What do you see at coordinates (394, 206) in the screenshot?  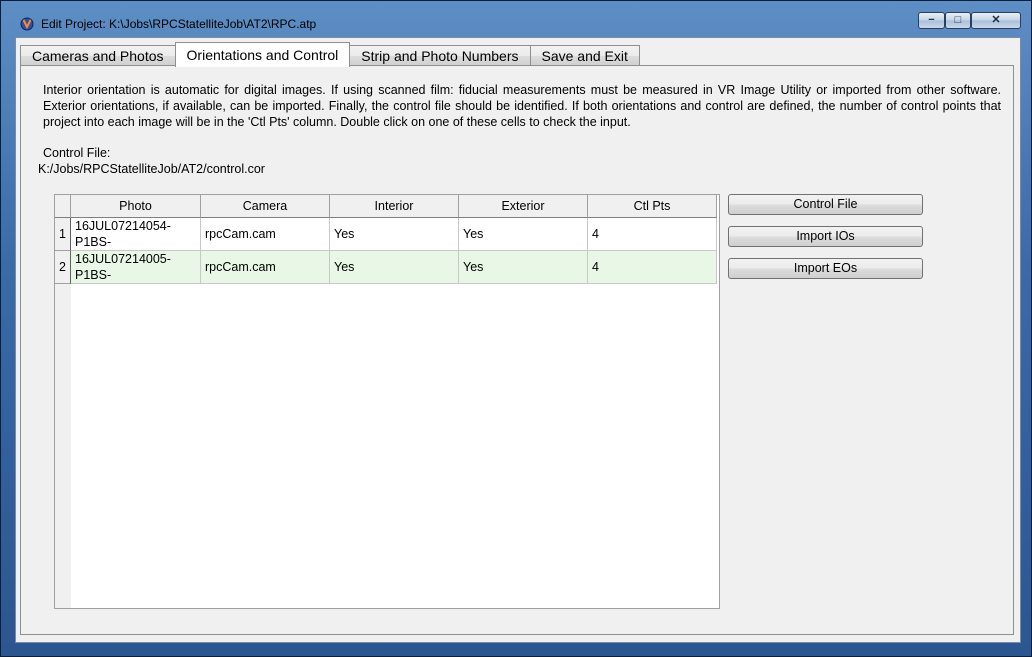 I see `column-header-interior: Interior` at bounding box center [394, 206].